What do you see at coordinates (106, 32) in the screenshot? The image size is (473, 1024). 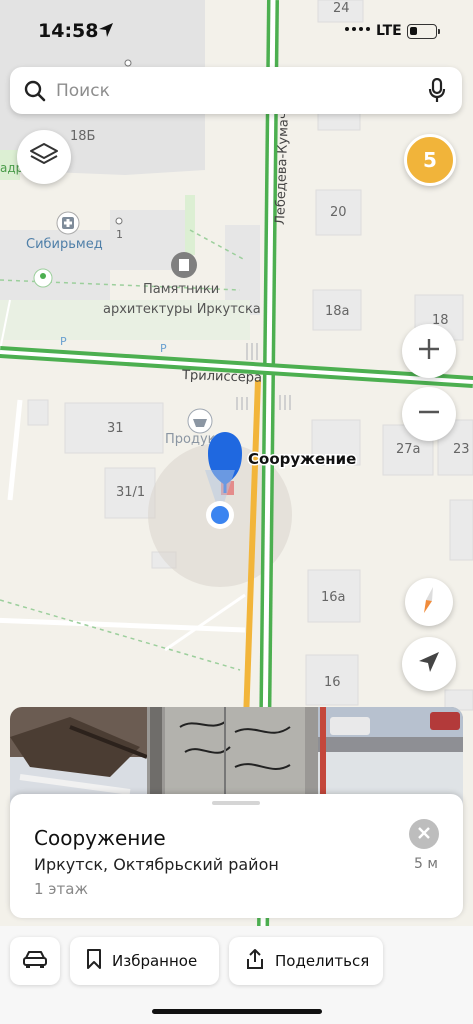 I see `location-arrow-icon` at bounding box center [106, 32].